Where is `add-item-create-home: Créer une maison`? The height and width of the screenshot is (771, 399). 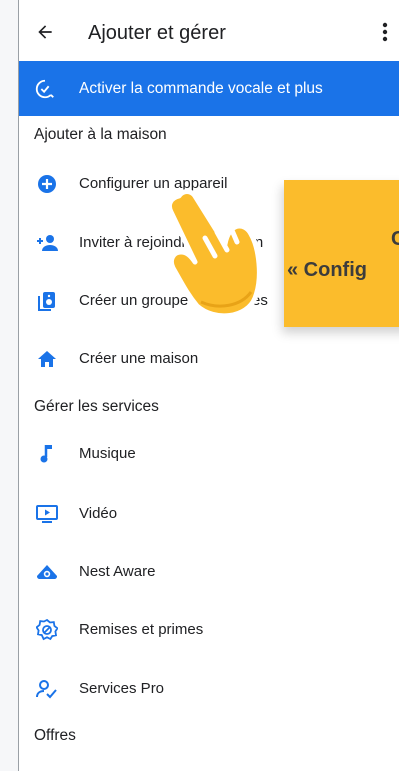 add-item-create-home: Créer une maison is located at coordinates (209, 359).